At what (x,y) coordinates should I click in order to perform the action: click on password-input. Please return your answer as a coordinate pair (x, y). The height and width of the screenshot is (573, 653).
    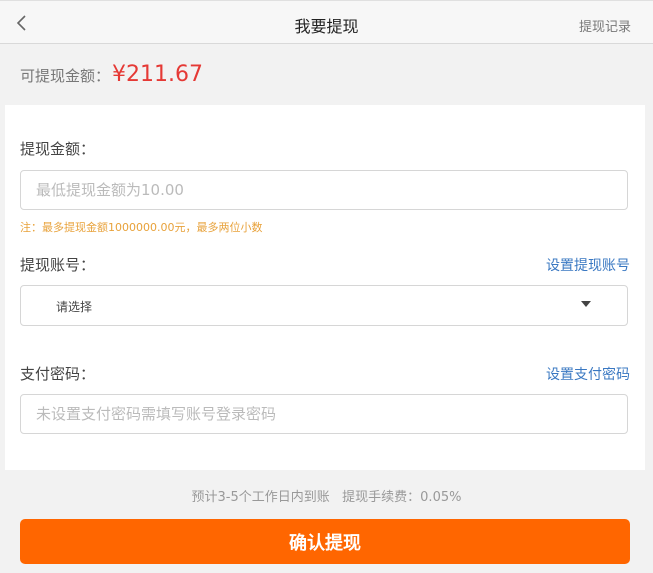
    Looking at the image, I should click on (324, 414).